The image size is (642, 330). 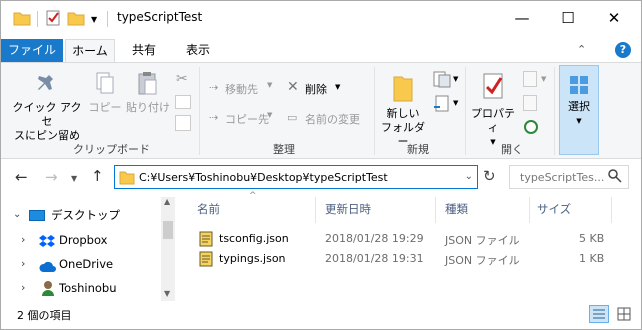 What do you see at coordinates (592, 258) in the screenshot?
I see `file-size: 1 KB` at bounding box center [592, 258].